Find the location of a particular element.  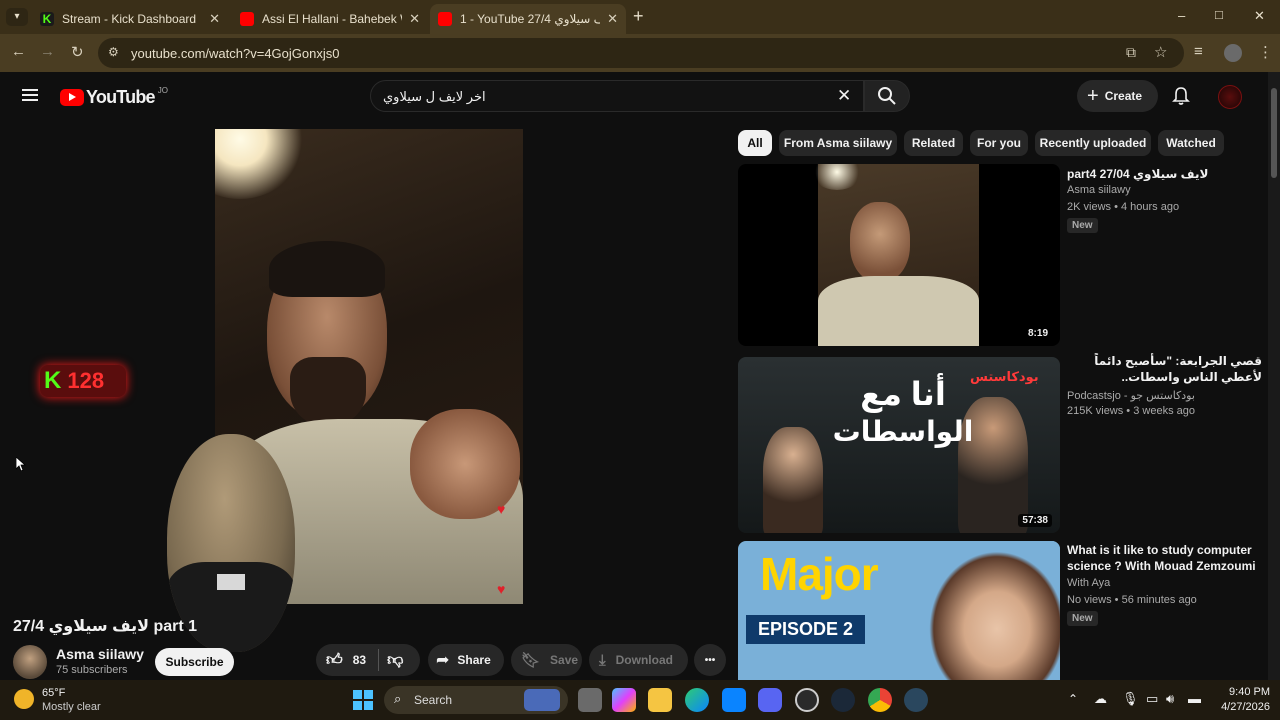

share-button: ➦ Share is located at coordinates (466, 660).